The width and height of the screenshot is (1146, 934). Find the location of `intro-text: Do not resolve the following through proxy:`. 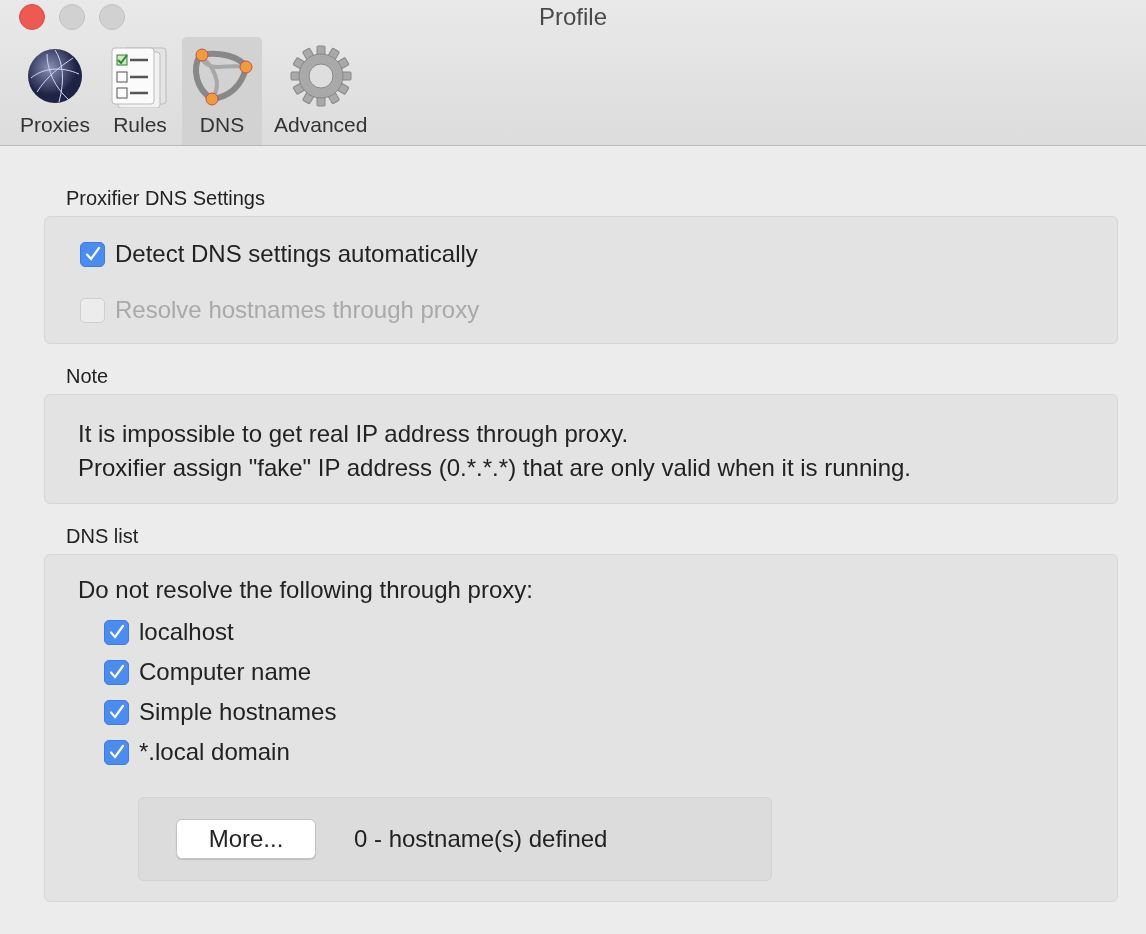

intro-text: Do not resolve the following through proxy: is located at coordinates (306, 590).